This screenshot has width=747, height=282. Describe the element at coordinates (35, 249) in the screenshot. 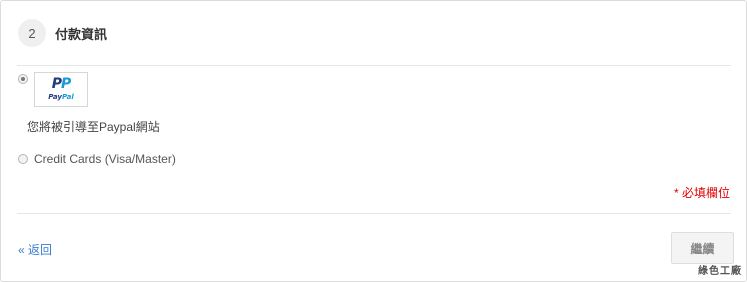

I see `back-link: « 返回` at that location.